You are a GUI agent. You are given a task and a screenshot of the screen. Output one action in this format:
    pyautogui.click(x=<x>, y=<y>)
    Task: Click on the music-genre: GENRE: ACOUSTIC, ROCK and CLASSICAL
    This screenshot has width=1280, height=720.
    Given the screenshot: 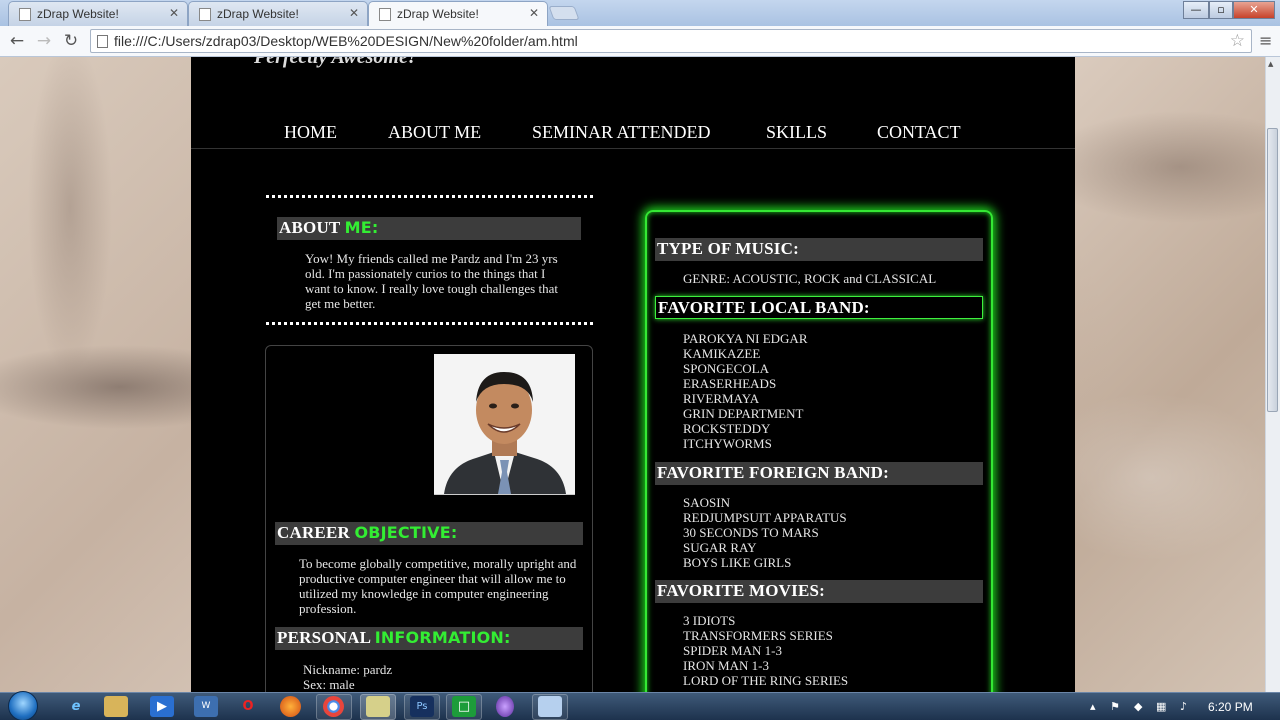 What is the action you would take?
    pyautogui.click(x=810, y=278)
    